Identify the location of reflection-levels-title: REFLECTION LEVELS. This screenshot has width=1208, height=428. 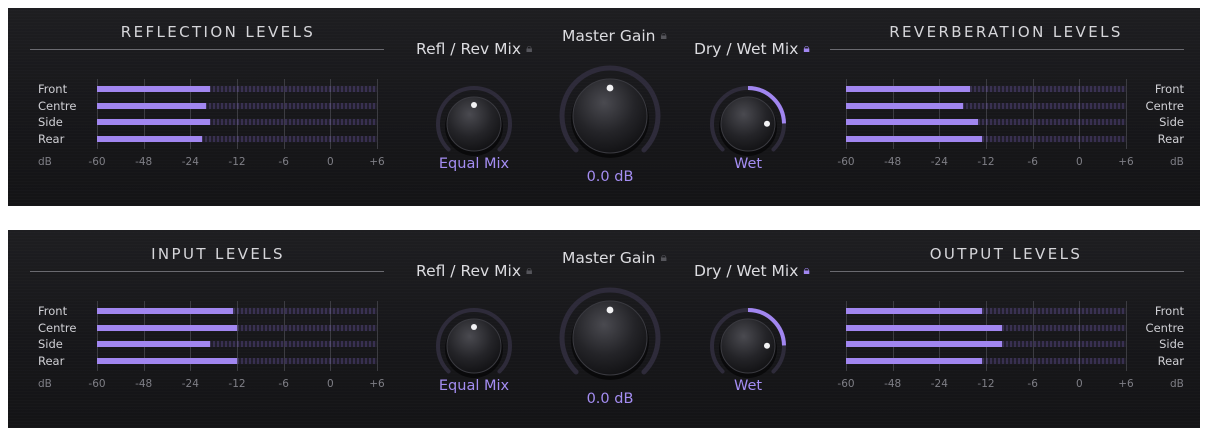
(218, 32).